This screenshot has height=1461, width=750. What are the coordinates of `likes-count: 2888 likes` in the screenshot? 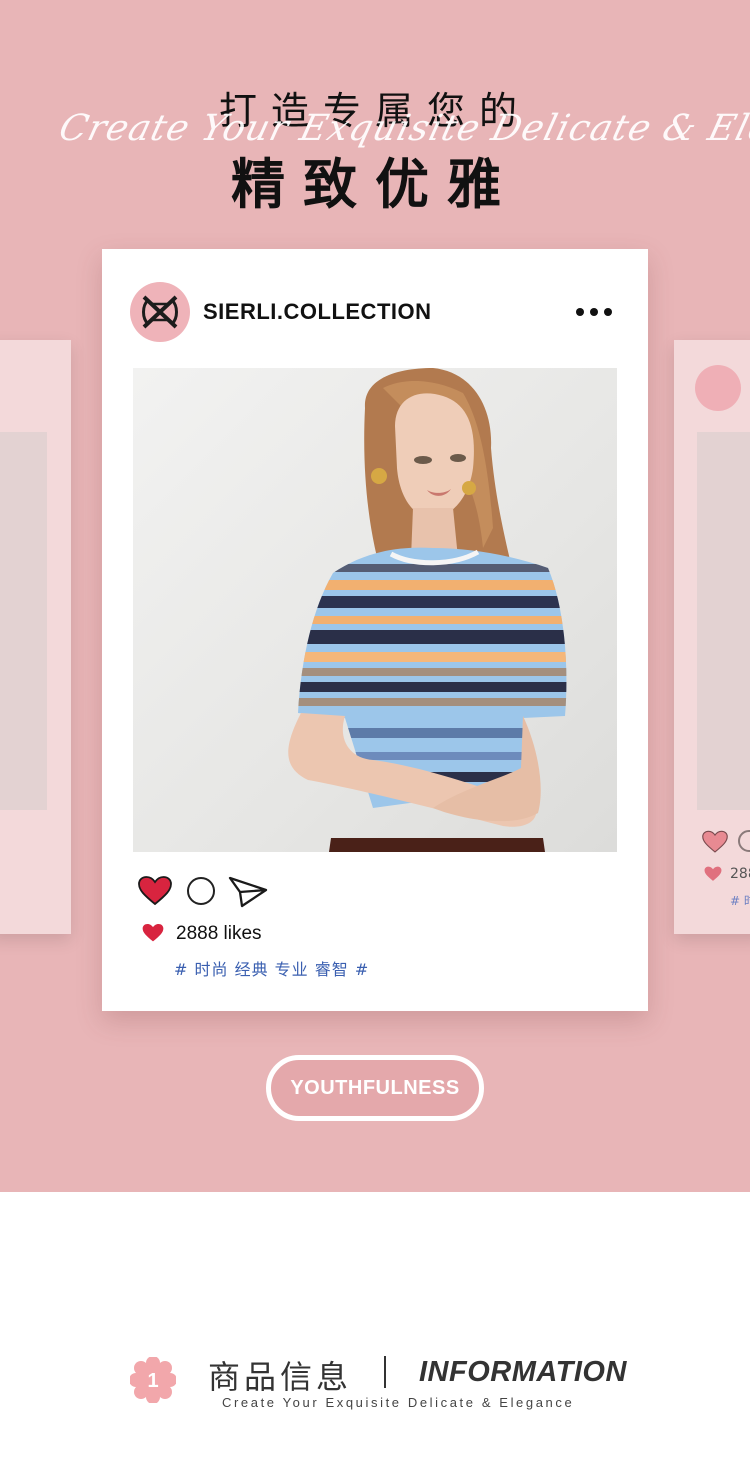 It's located at (219, 934).